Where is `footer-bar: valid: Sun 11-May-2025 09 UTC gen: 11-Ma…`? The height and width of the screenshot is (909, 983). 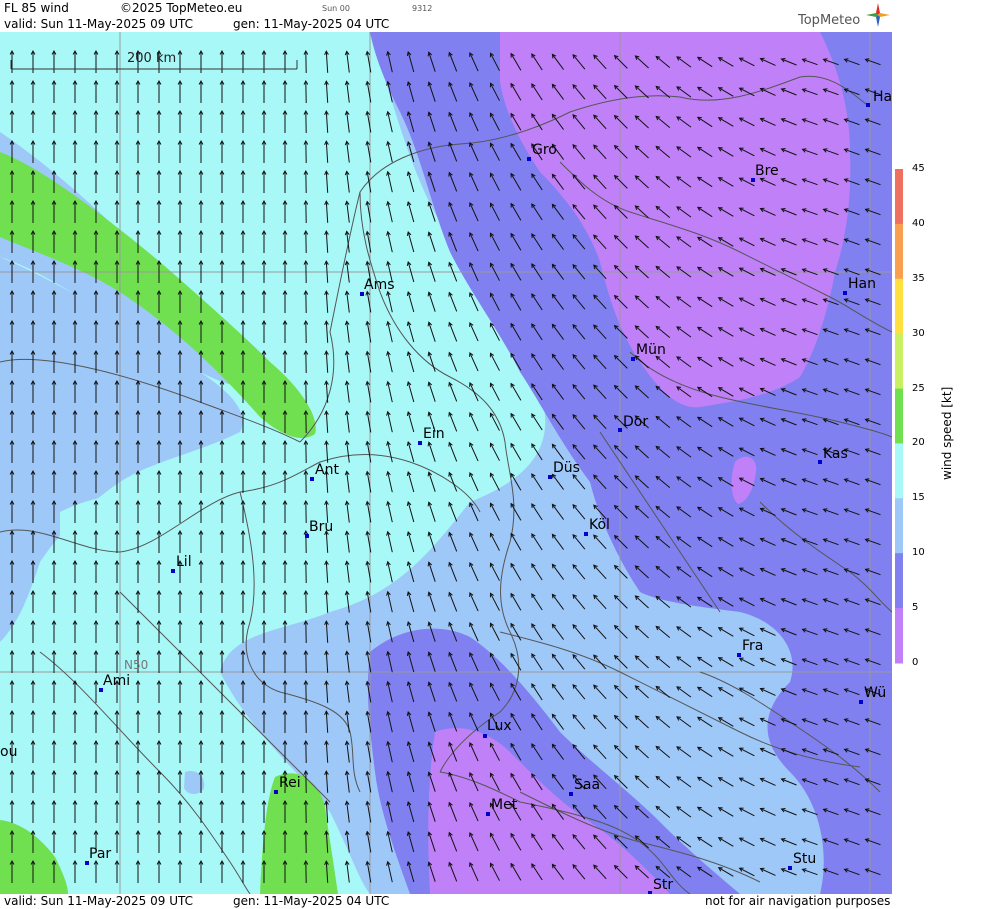 footer-bar: valid: Sun 11-May-2025 09 UTC gen: 11-Ma… is located at coordinates (491, 901).